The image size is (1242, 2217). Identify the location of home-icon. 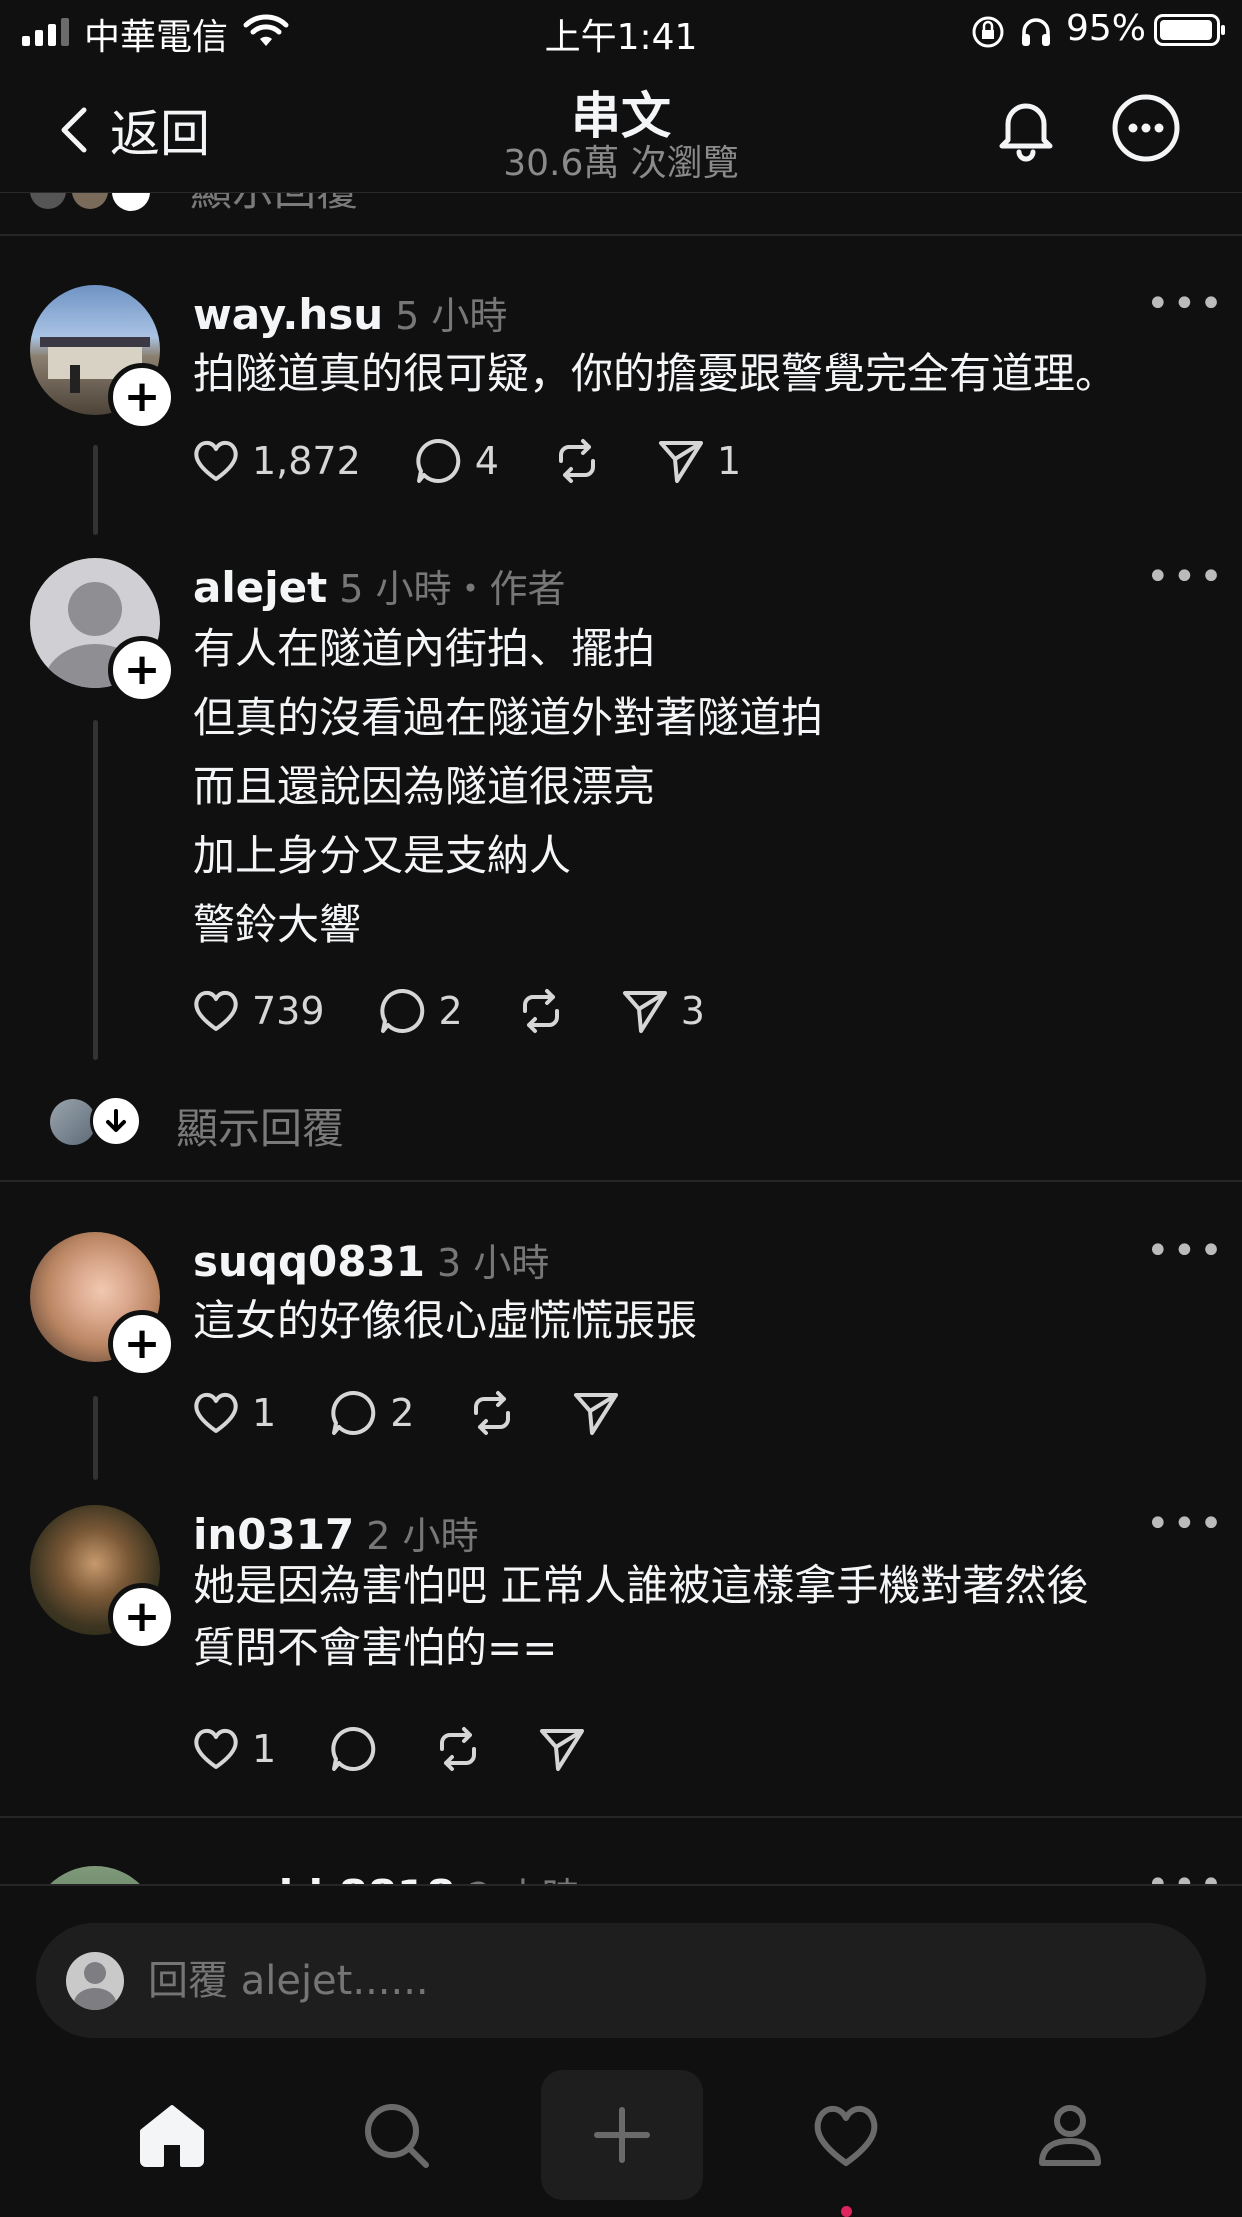
(172, 2136).